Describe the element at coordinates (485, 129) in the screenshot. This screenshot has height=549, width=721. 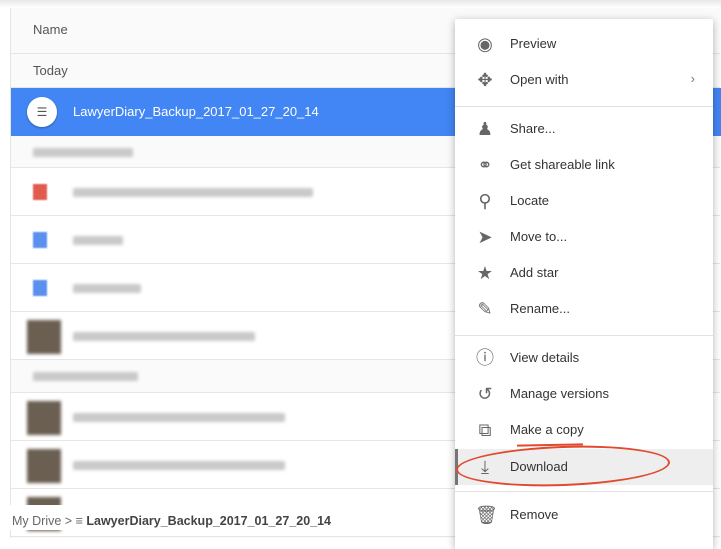
I see `person-add-icon: ♟` at that location.